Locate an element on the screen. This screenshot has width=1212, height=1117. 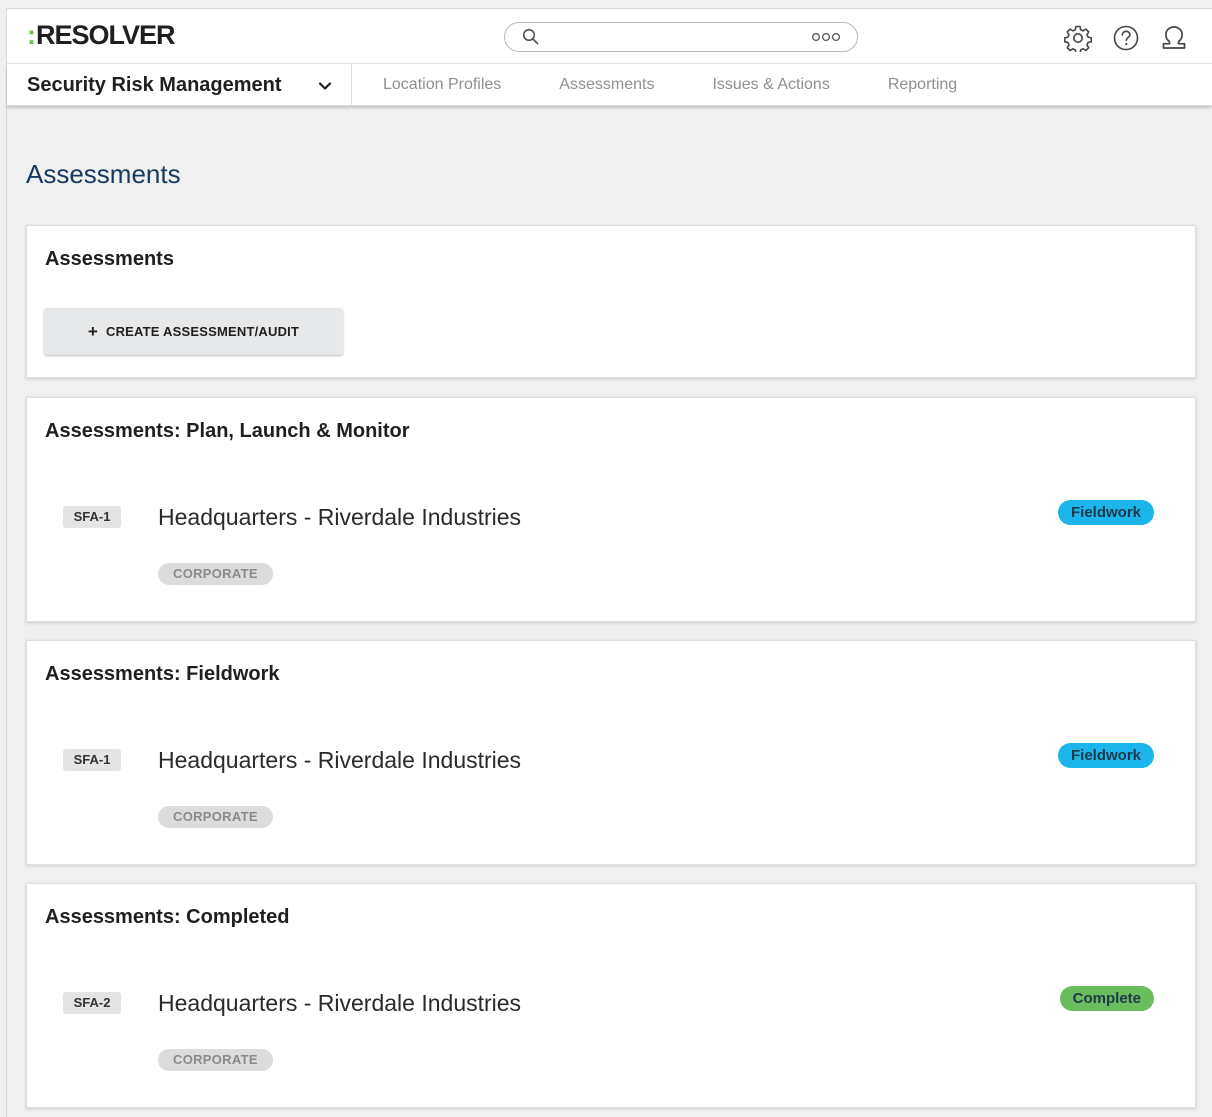
card-title: Assessments: Plan, Launch & Monitor is located at coordinates (227, 431).